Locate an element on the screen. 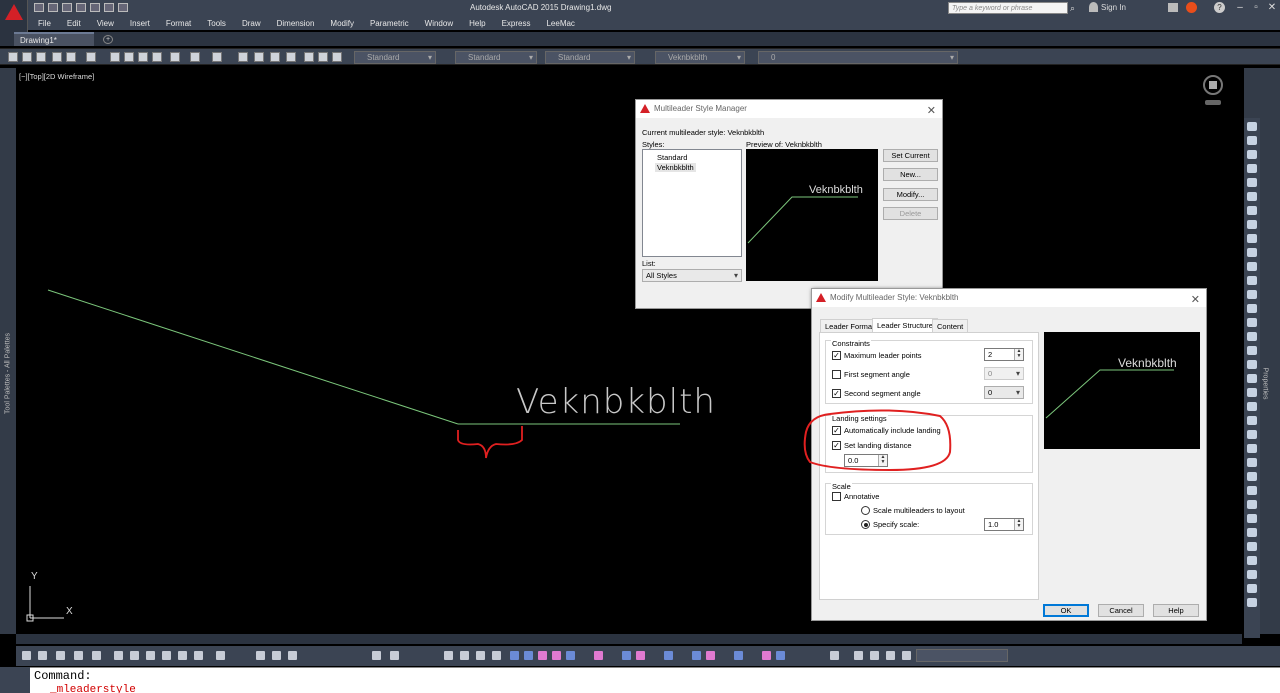  tab-content: Content is located at coordinates (950, 326).